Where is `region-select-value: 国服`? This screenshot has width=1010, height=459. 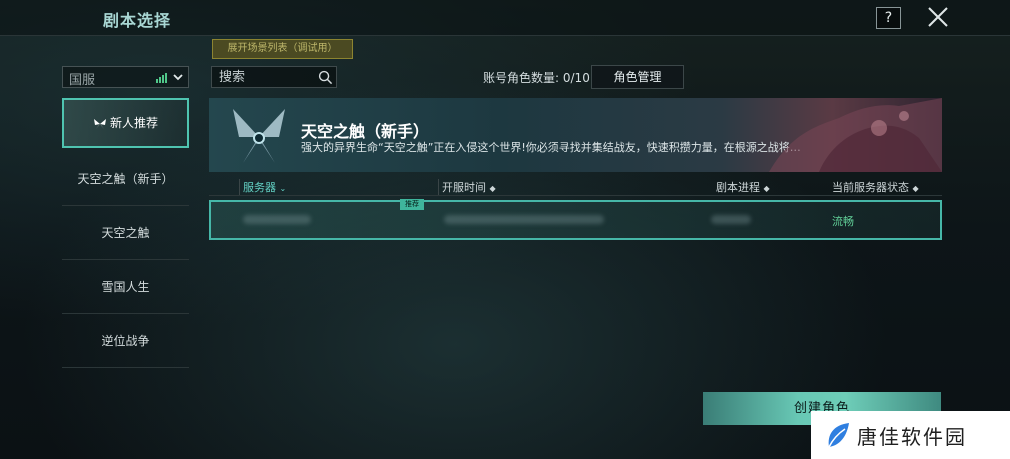 region-select-value: 国服 is located at coordinates (82, 80).